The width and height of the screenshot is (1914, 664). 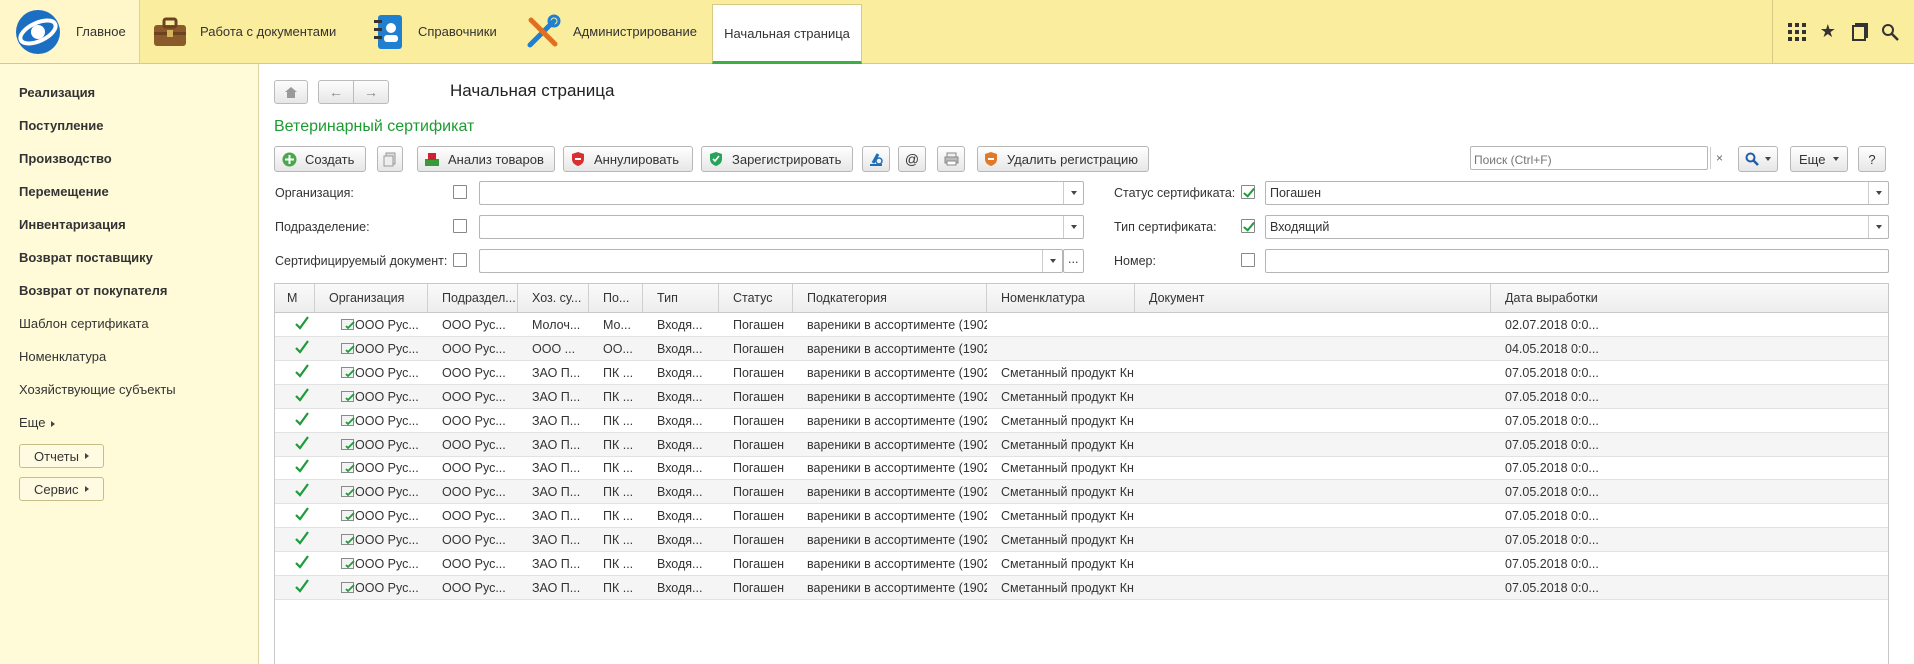 I want to click on register-button: Зарегистрировать, so click(x=777, y=159).